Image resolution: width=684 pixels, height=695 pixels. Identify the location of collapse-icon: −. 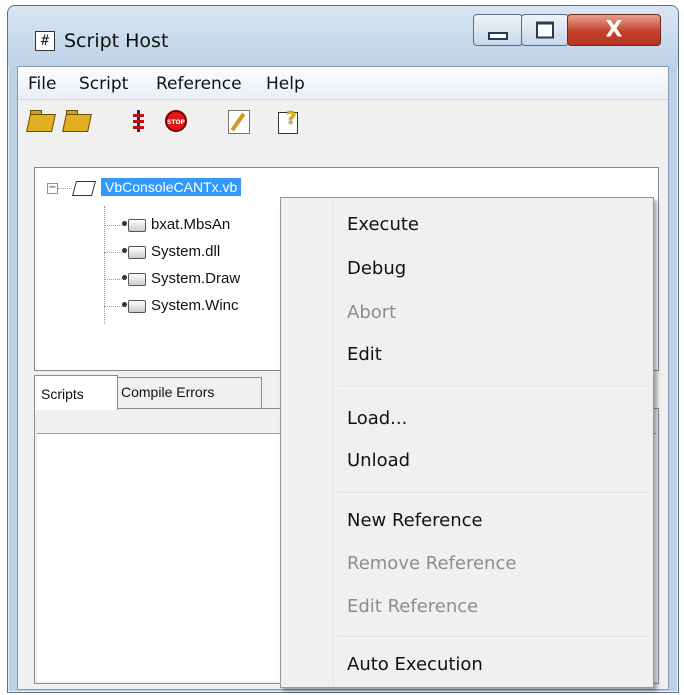
(52, 188).